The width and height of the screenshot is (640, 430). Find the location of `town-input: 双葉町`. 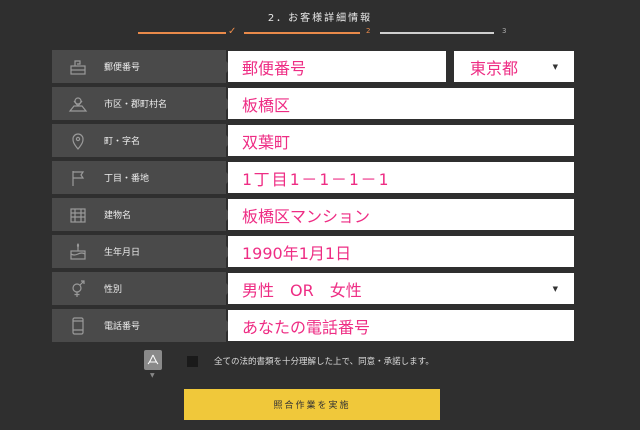

town-input: 双葉町 is located at coordinates (401, 140).